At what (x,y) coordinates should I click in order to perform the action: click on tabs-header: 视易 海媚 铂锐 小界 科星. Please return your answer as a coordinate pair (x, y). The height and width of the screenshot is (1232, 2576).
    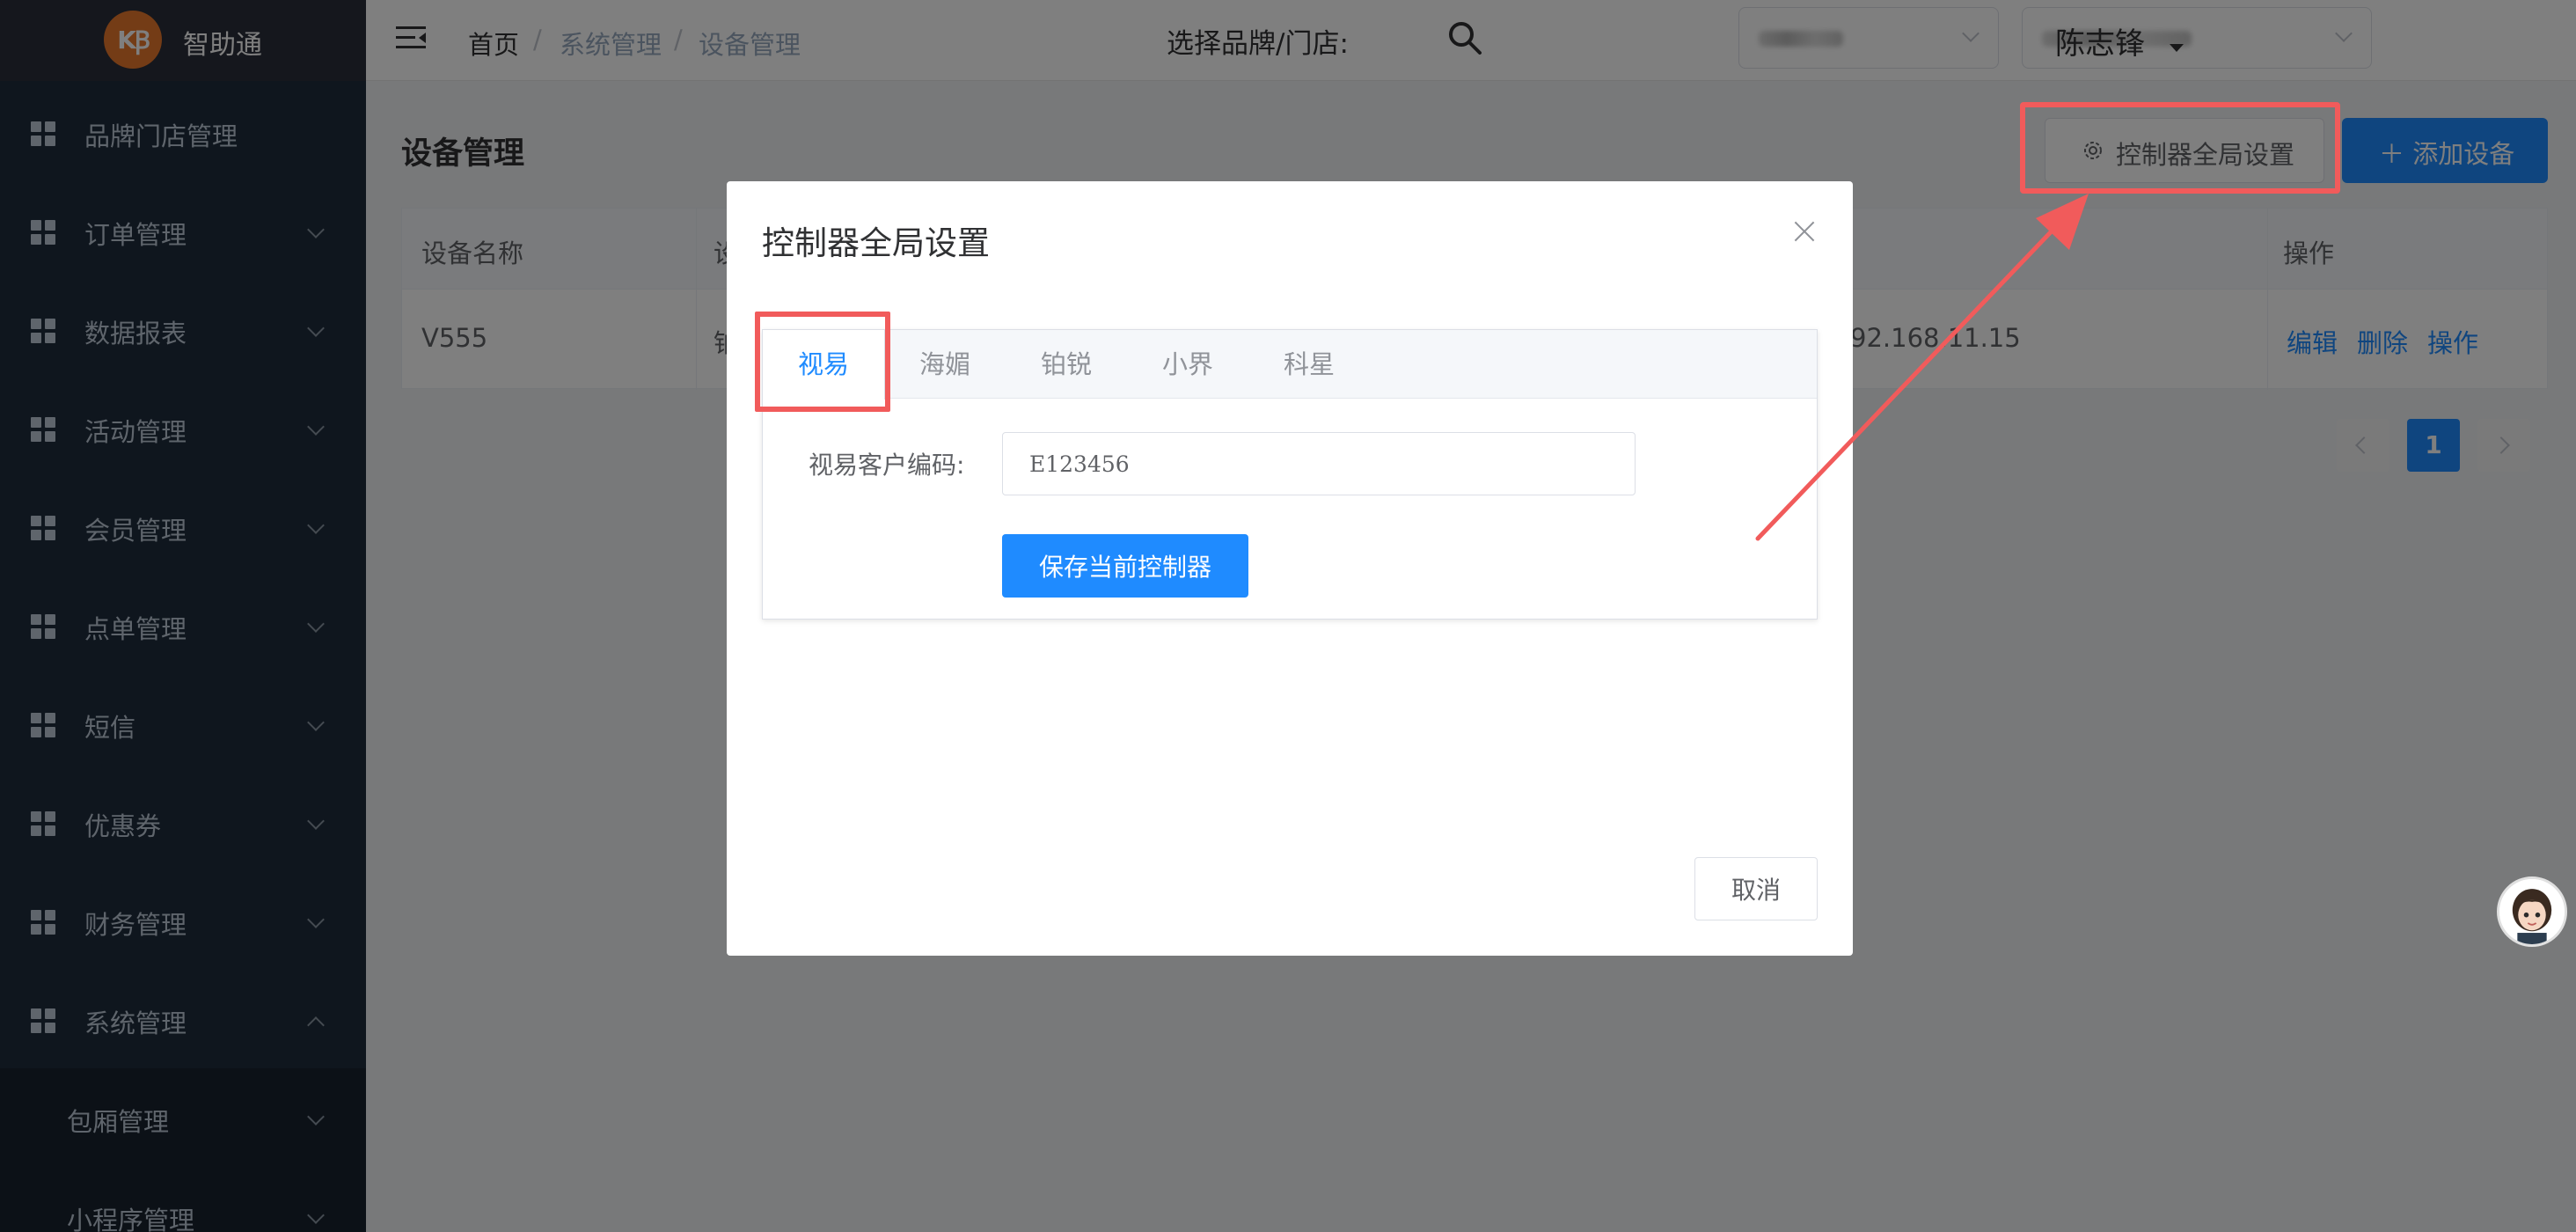
    Looking at the image, I should click on (1290, 365).